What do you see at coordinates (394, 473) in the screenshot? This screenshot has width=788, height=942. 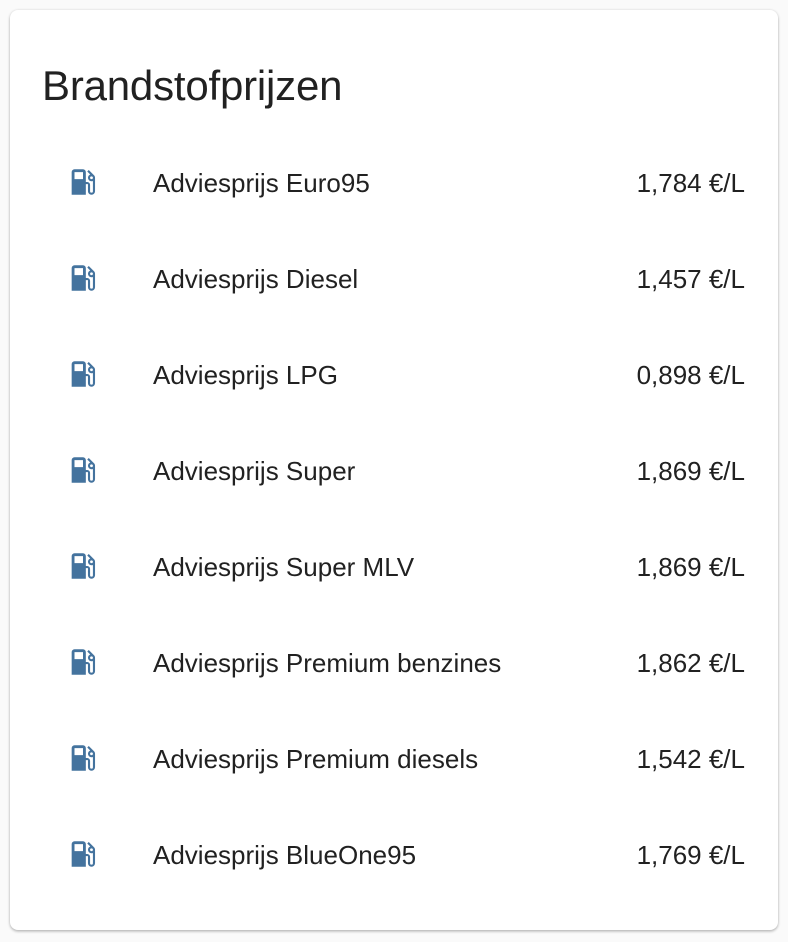 I see `entity-row-super: Adviesprijs Super 1,869 €/L` at bounding box center [394, 473].